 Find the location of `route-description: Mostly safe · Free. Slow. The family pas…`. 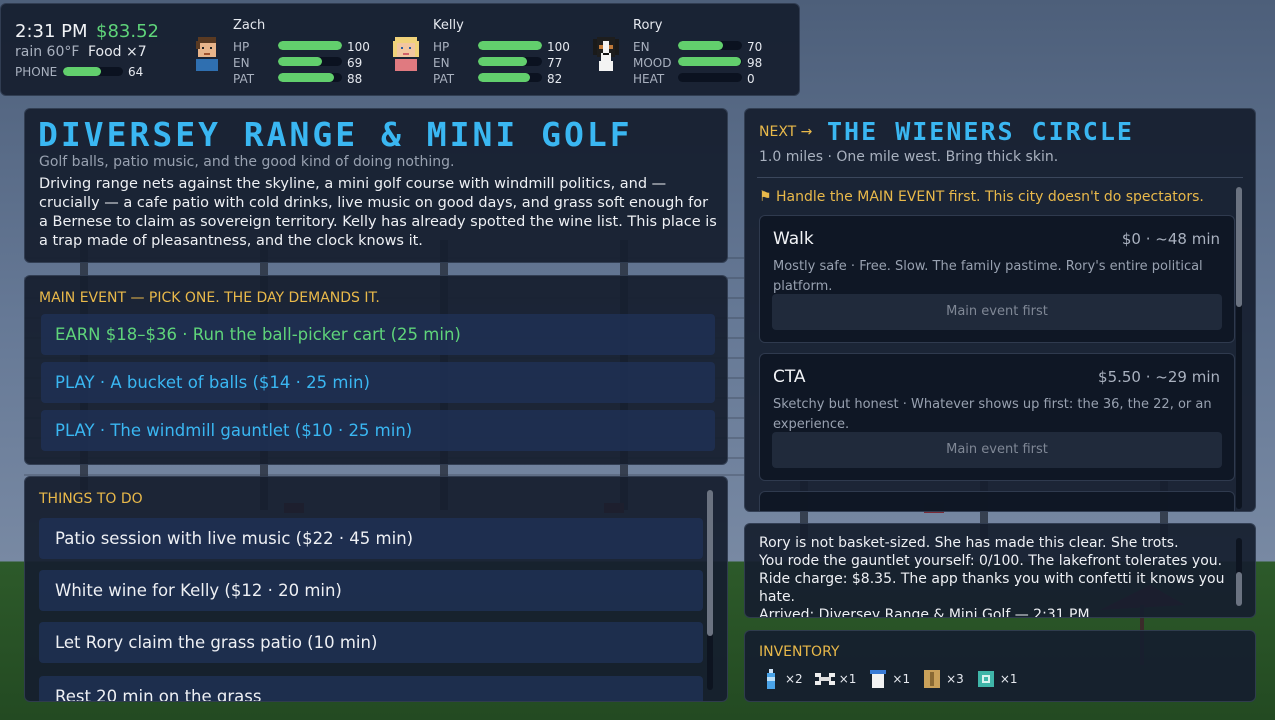

route-description: Mostly safe · Free. Slow. The family pas… is located at coordinates (988, 276).